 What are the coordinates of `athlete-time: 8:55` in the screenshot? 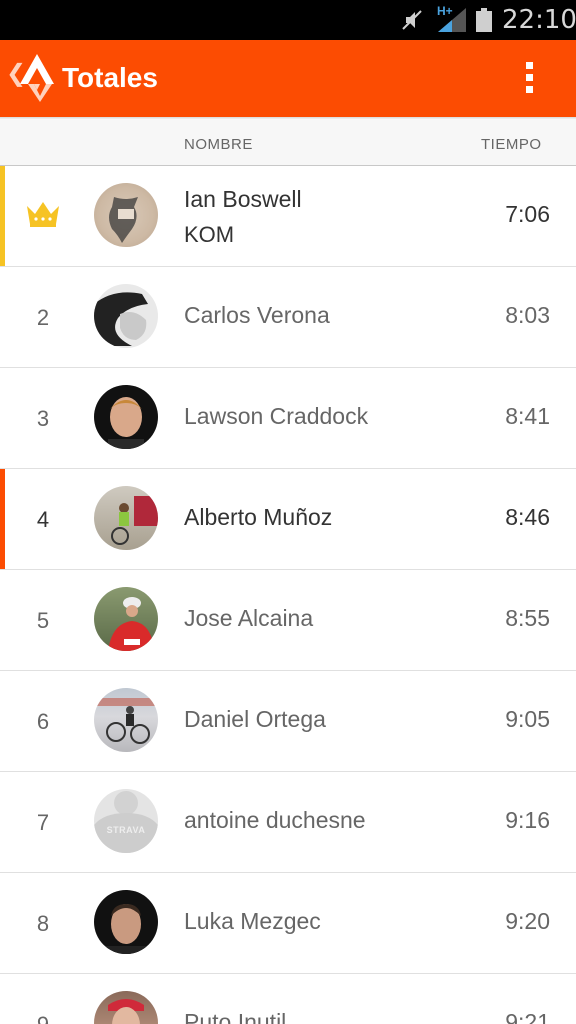 It's located at (527, 618).